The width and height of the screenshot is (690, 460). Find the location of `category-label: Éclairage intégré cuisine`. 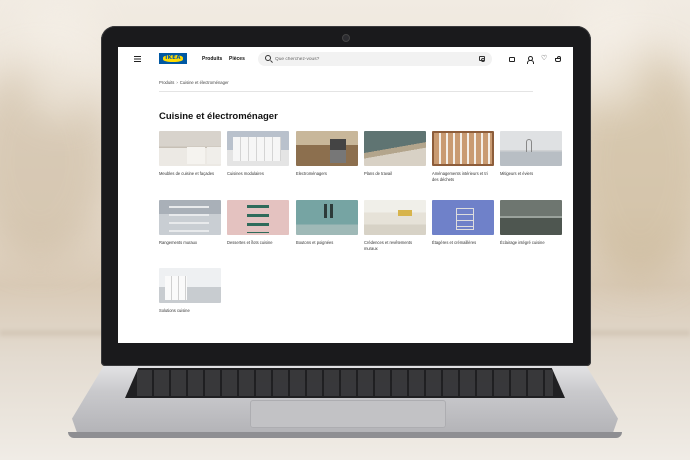

category-label: Éclairage intégré cuisine is located at coordinates (531, 243).